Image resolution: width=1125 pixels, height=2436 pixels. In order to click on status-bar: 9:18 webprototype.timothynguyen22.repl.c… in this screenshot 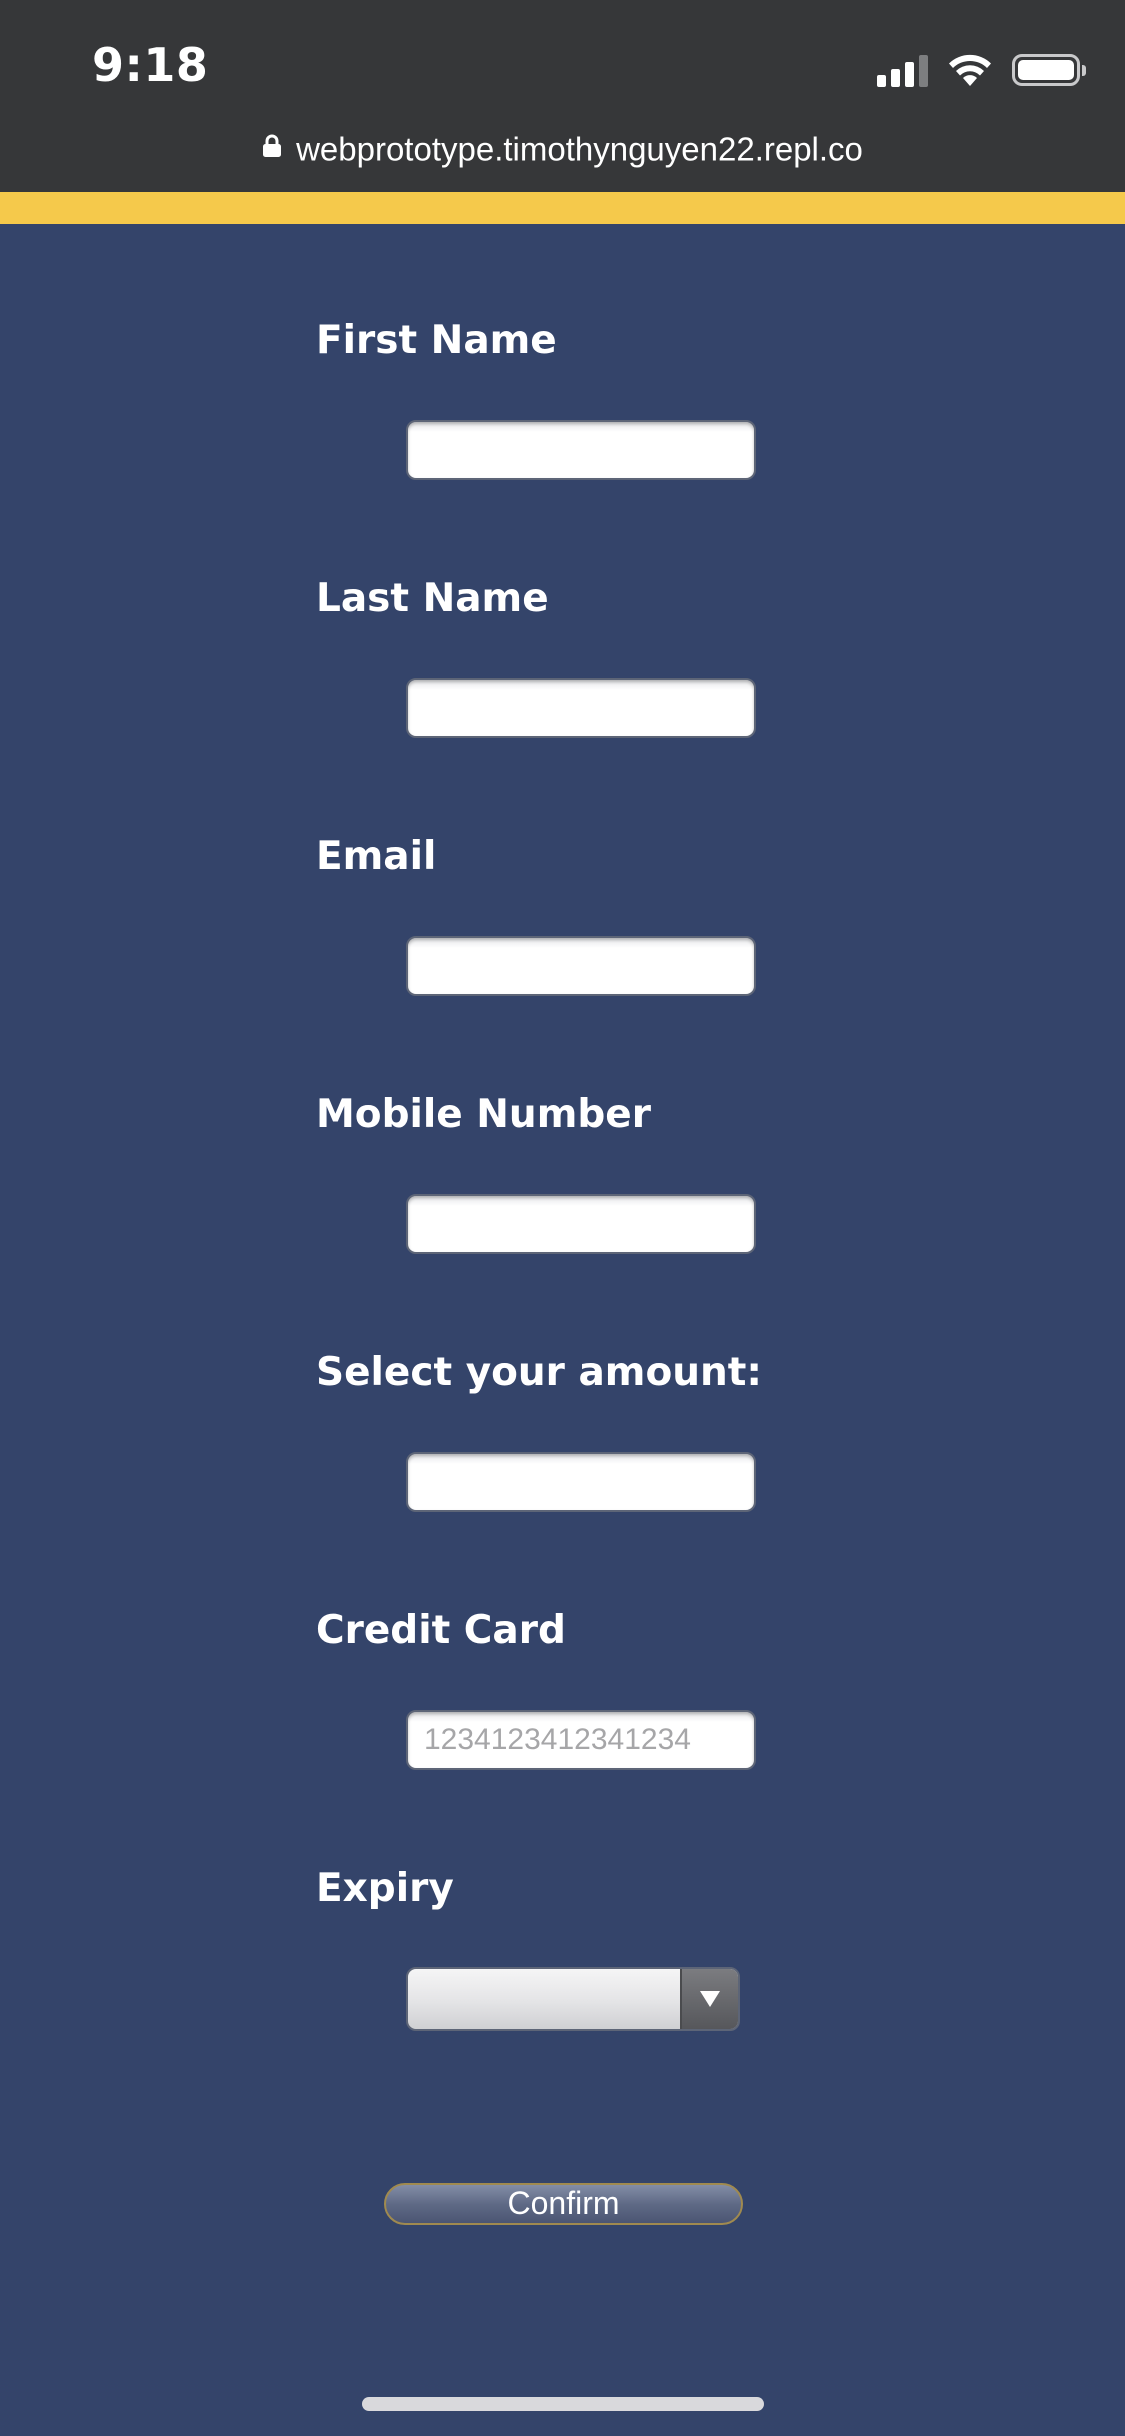, I will do `click(562, 96)`.